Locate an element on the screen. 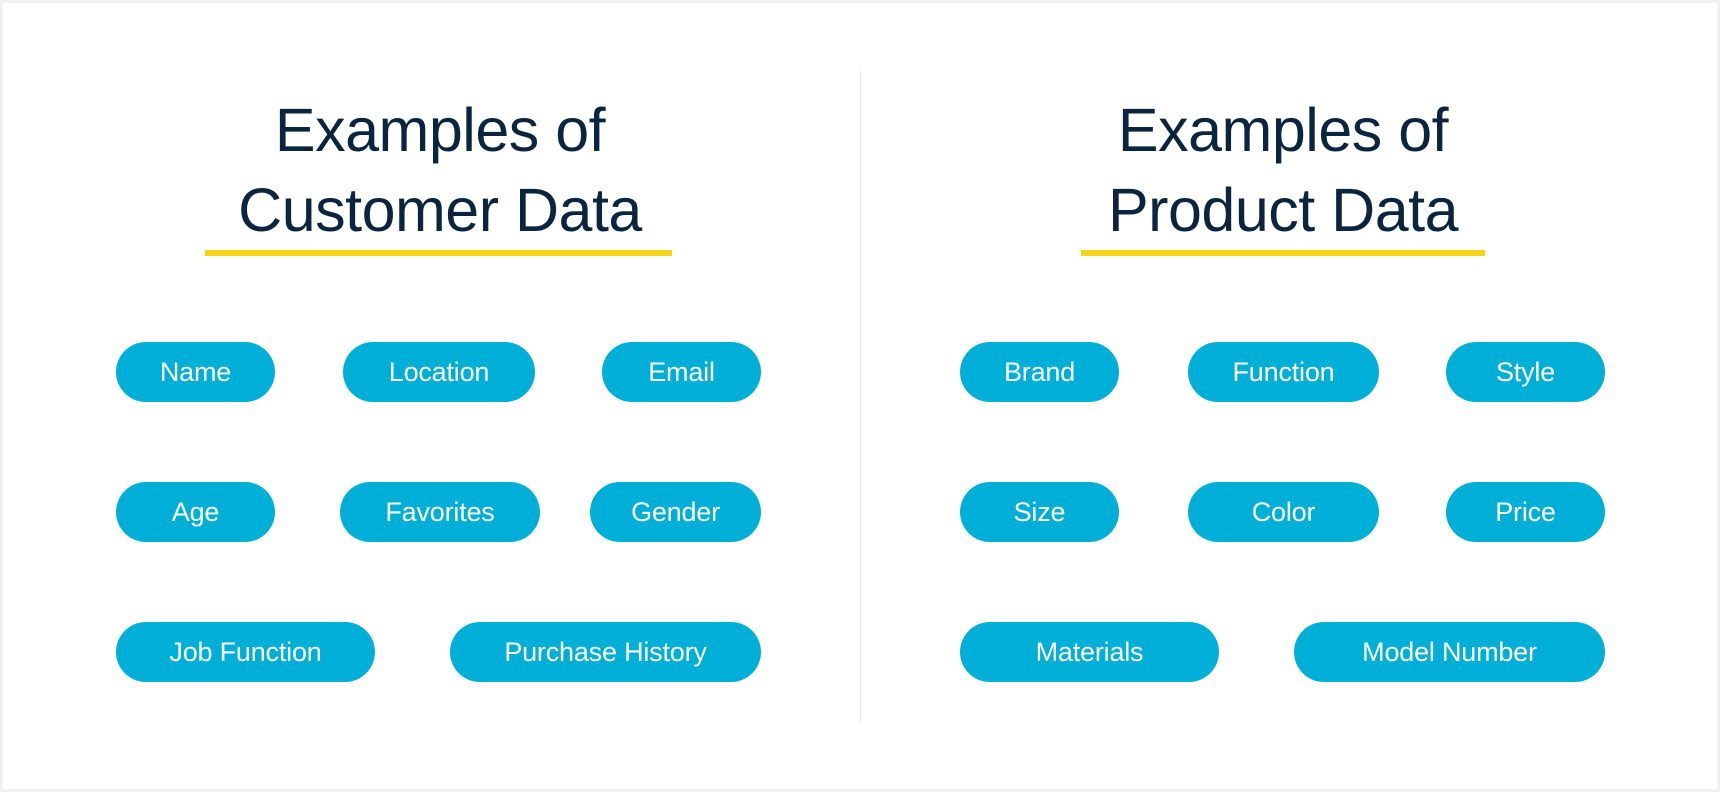 The width and height of the screenshot is (1720, 792). customer-title-line2: Customer Data is located at coordinates (440, 210).